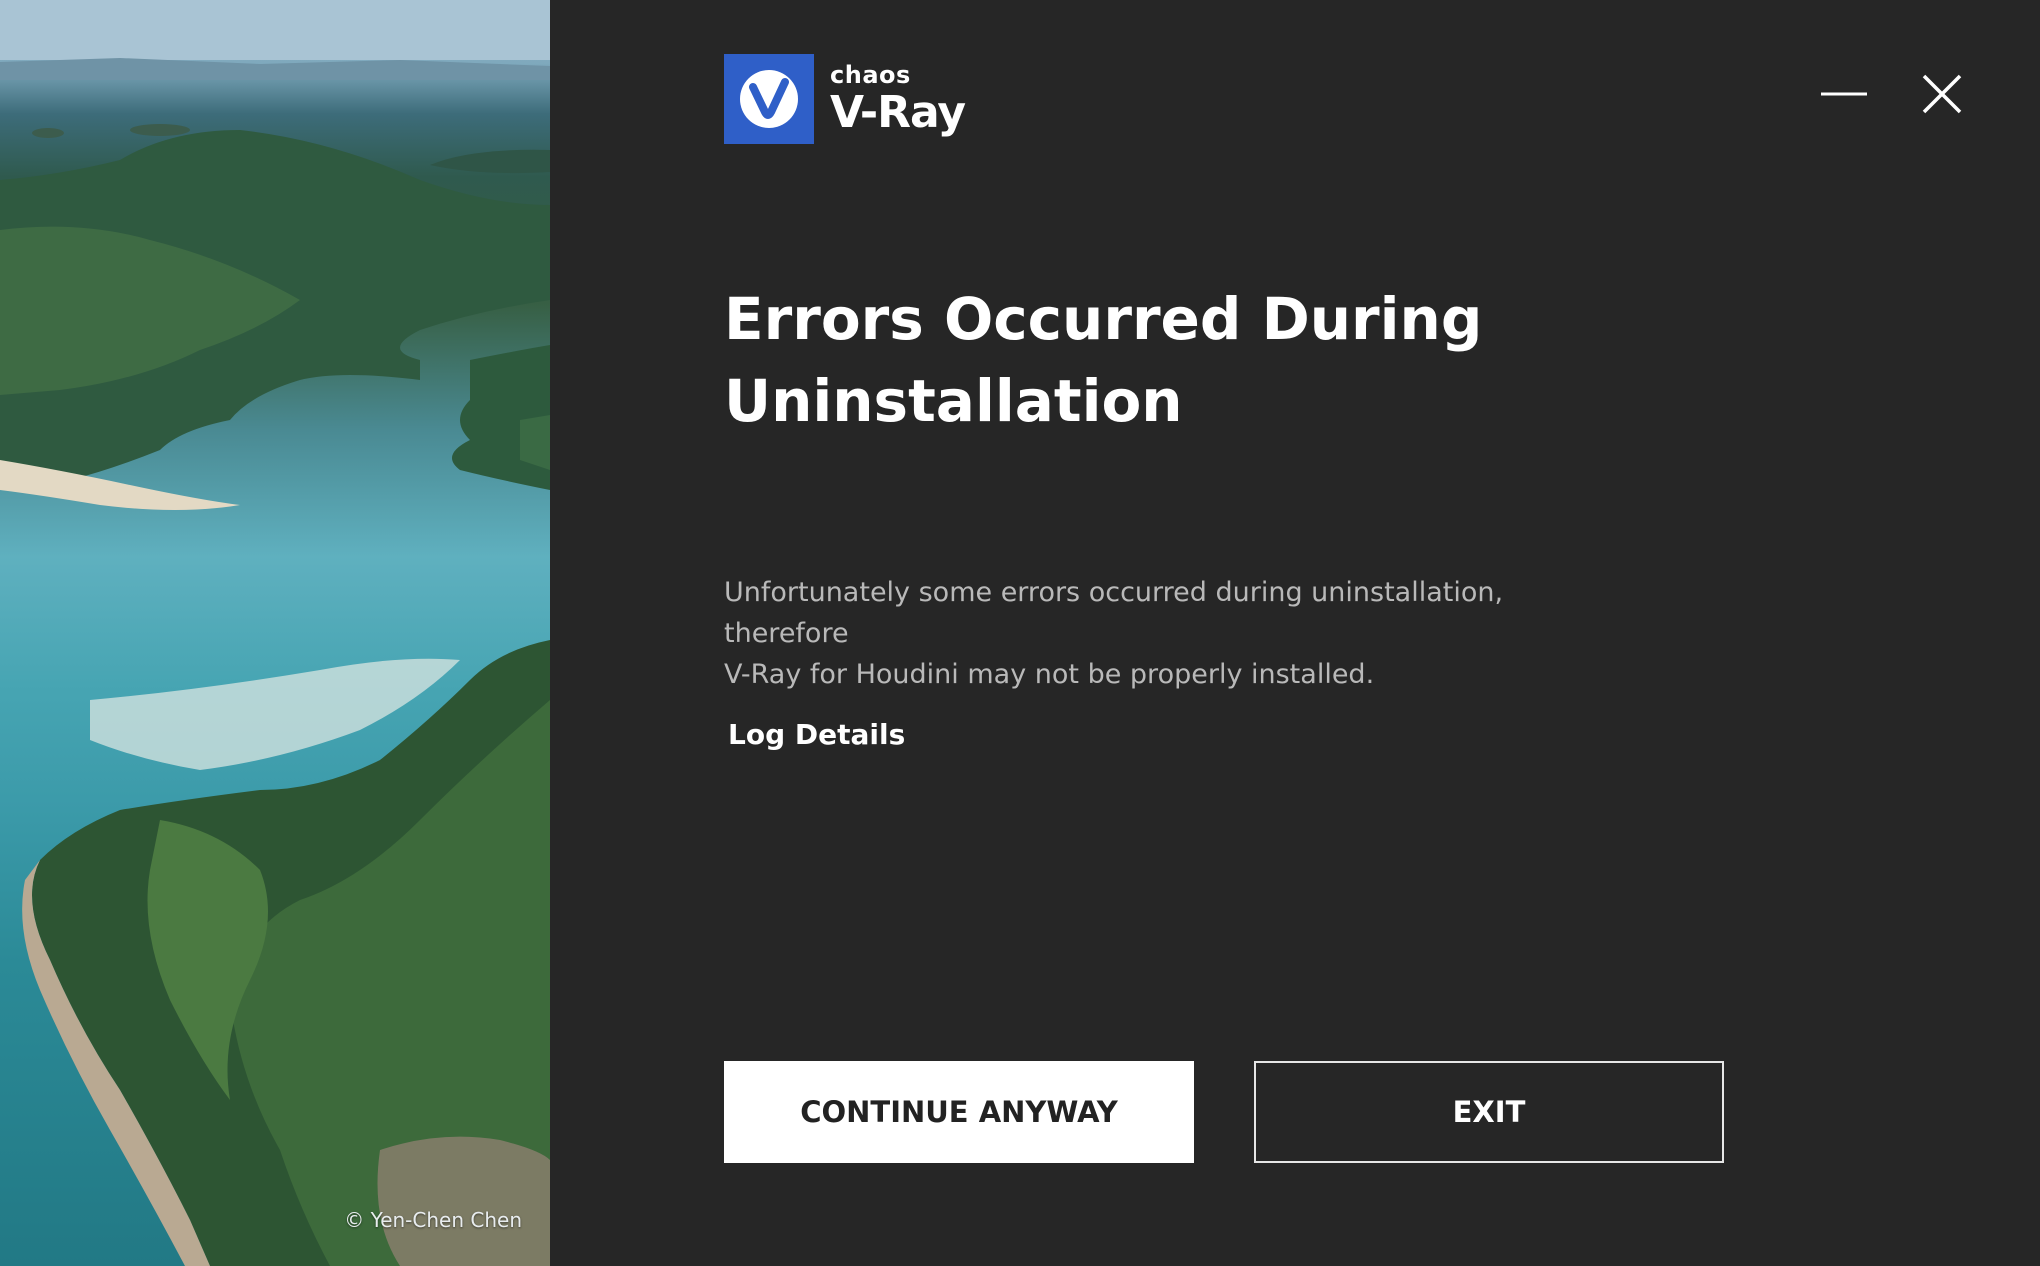  What do you see at coordinates (870, 75) in the screenshot?
I see `brand-name: chaos` at bounding box center [870, 75].